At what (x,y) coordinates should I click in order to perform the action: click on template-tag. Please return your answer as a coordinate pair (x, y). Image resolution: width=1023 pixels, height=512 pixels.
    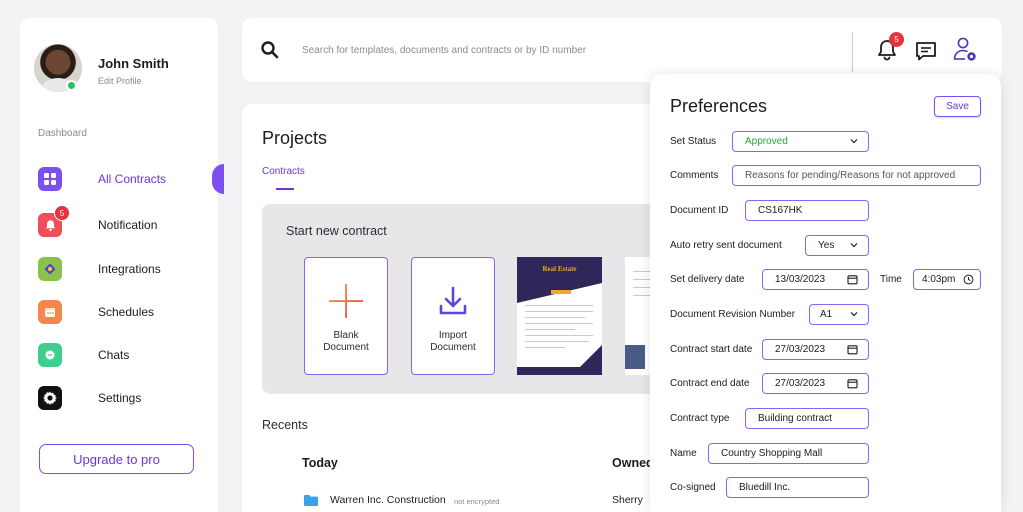
    Looking at the image, I should click on (561, 292).